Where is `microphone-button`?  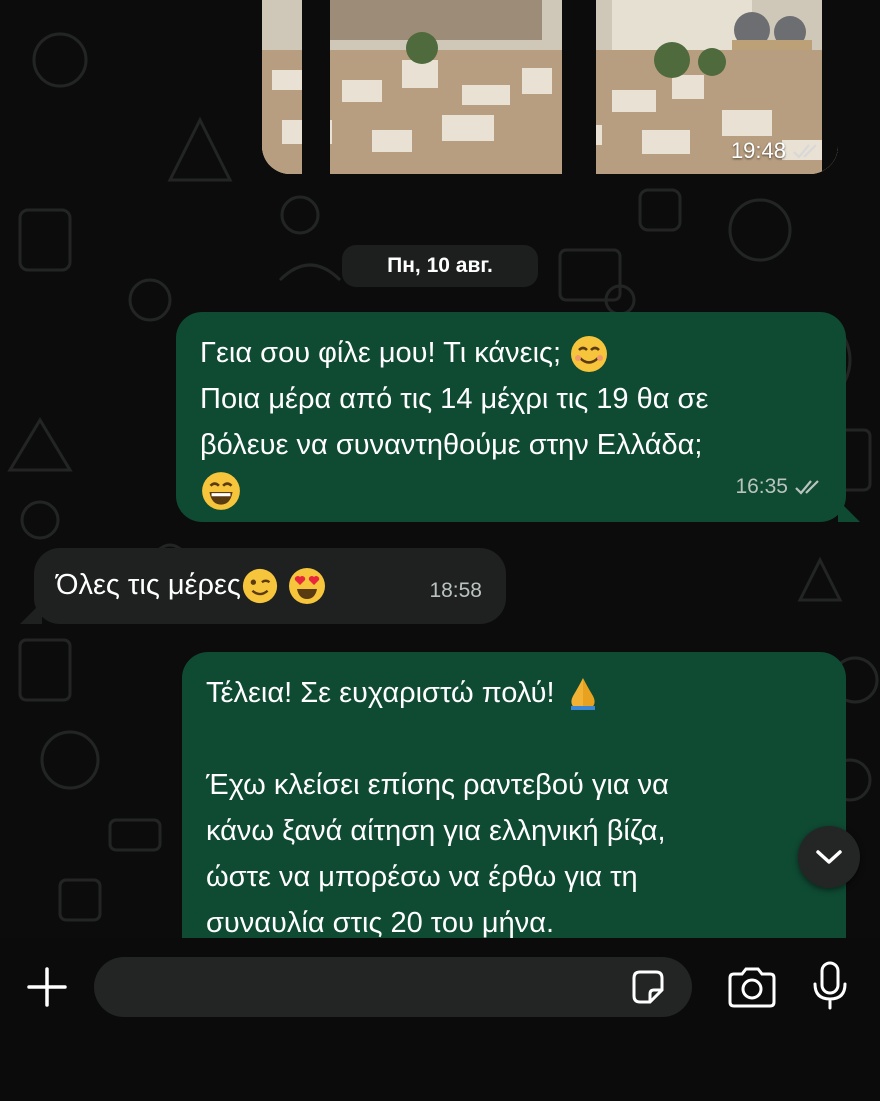 microphone-button is located at coordinates (830, 986).